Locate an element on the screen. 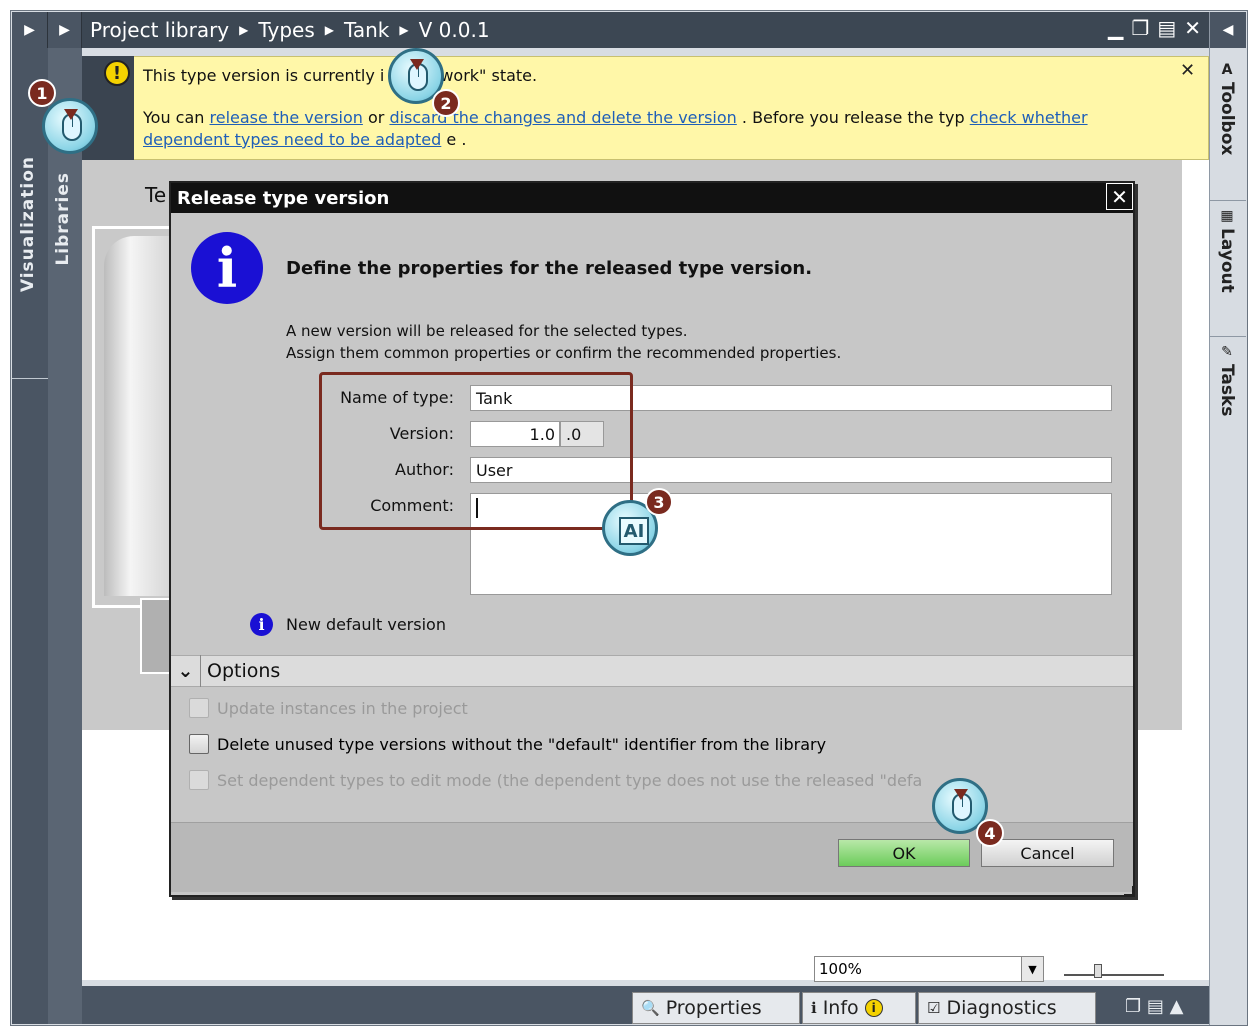 The image size is (1258, 1035). update-instances-label: Update instances in the project is located at coordinates (342, 708).